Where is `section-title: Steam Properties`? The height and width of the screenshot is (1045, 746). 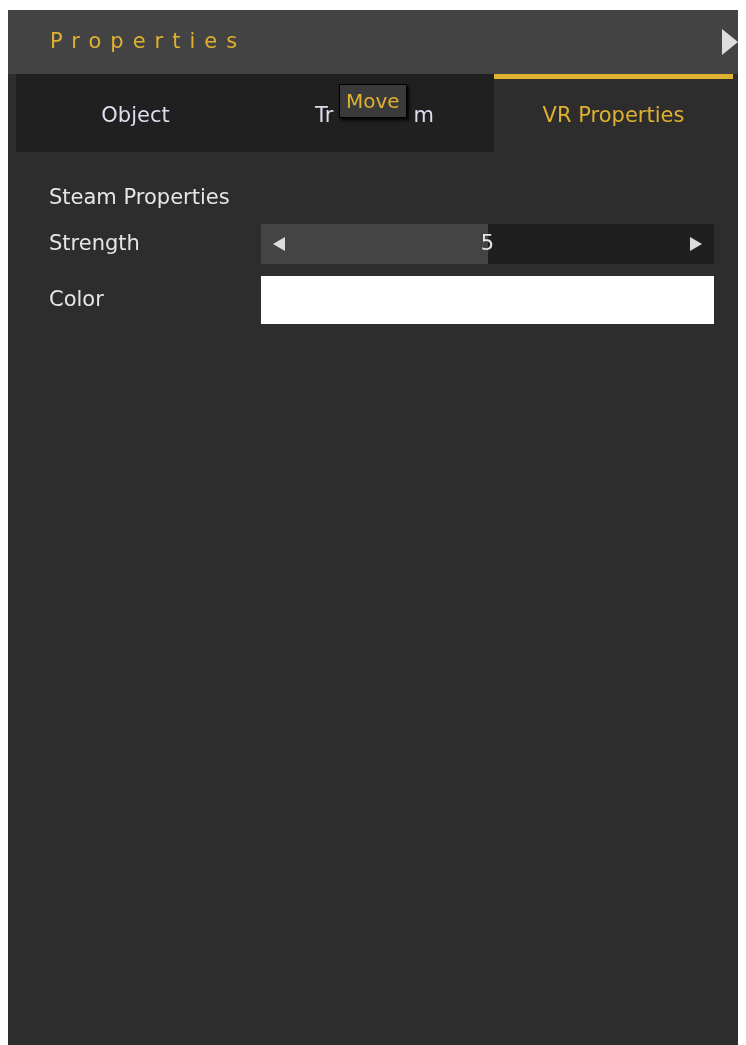 section-title: Steam Properties is located at coordinates (140, 197).